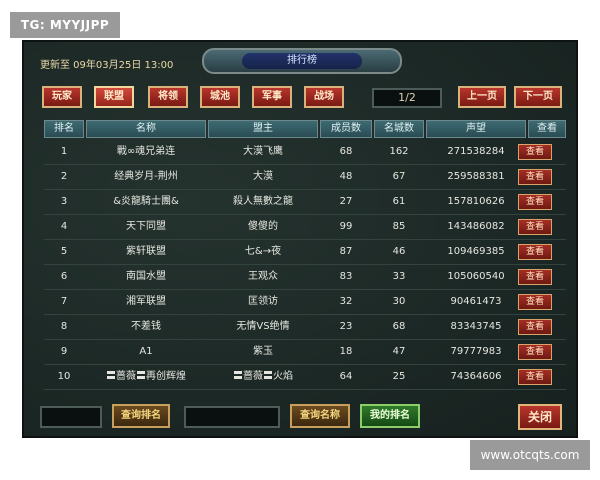  What do you see at coordinates (476, 251) in the screenshot?
I see `cell-prestige: 109469385` at bounding box center [476, 251].